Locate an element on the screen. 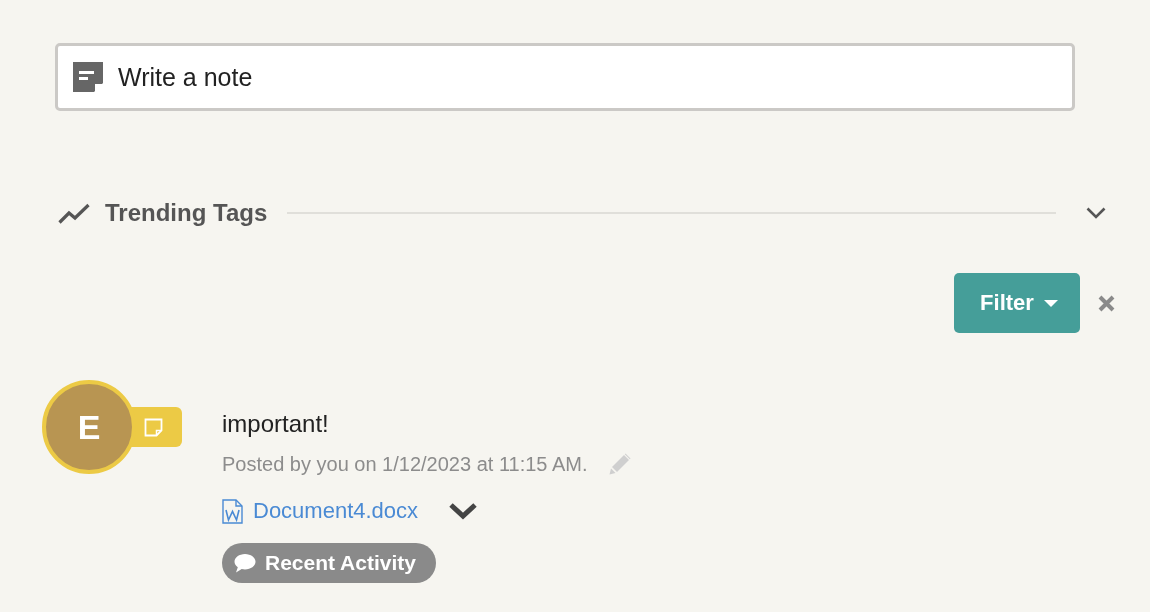 The width and height of the screenshot is (1150, 612). recent-activity-button: Recent Activity is located at coordinates (329, 563).